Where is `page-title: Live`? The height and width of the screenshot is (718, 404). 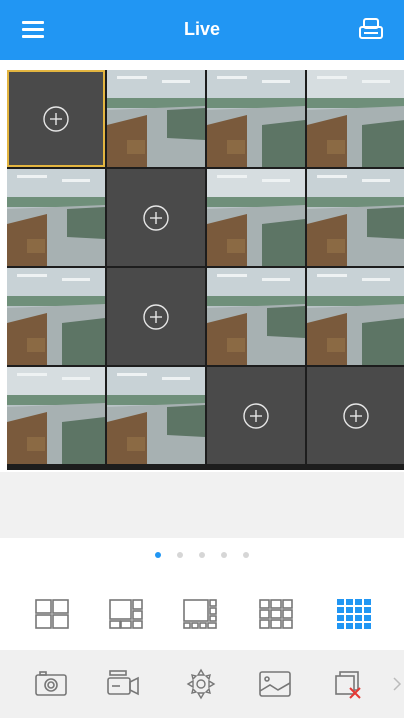
page-title: Live is located at coordinates (202, 29).